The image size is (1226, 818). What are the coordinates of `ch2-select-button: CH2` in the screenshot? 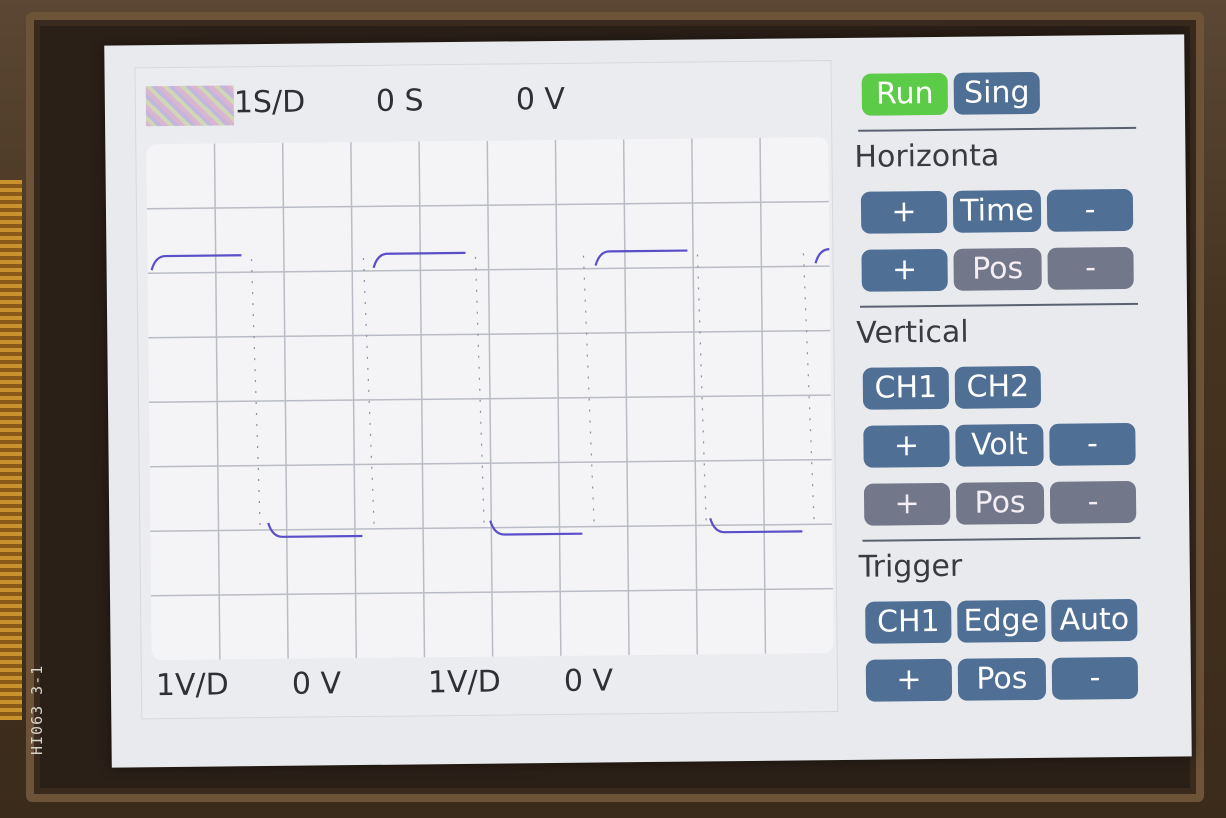 It's located at (998, 387).